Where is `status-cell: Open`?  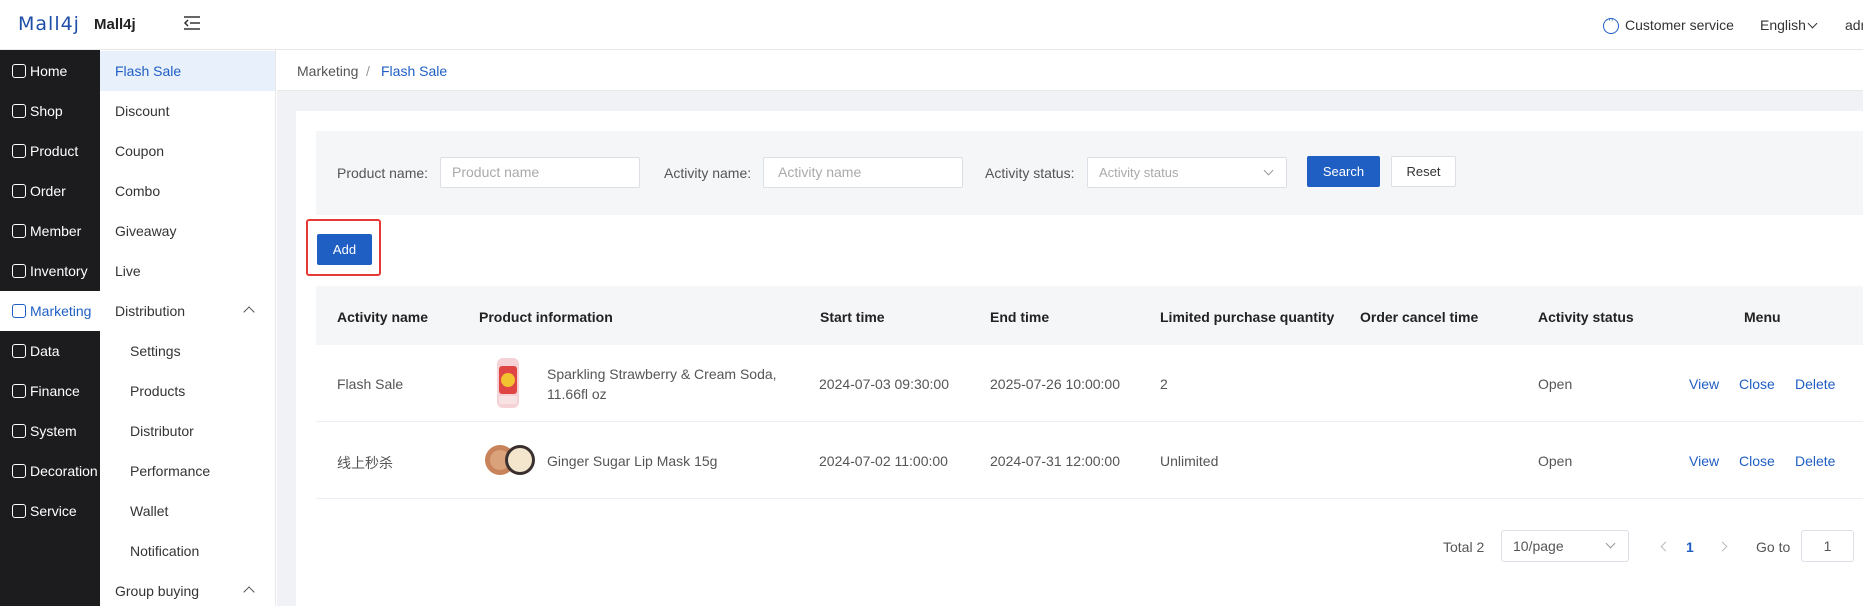
status-cell: Open is located at coordinates (1555, 461).